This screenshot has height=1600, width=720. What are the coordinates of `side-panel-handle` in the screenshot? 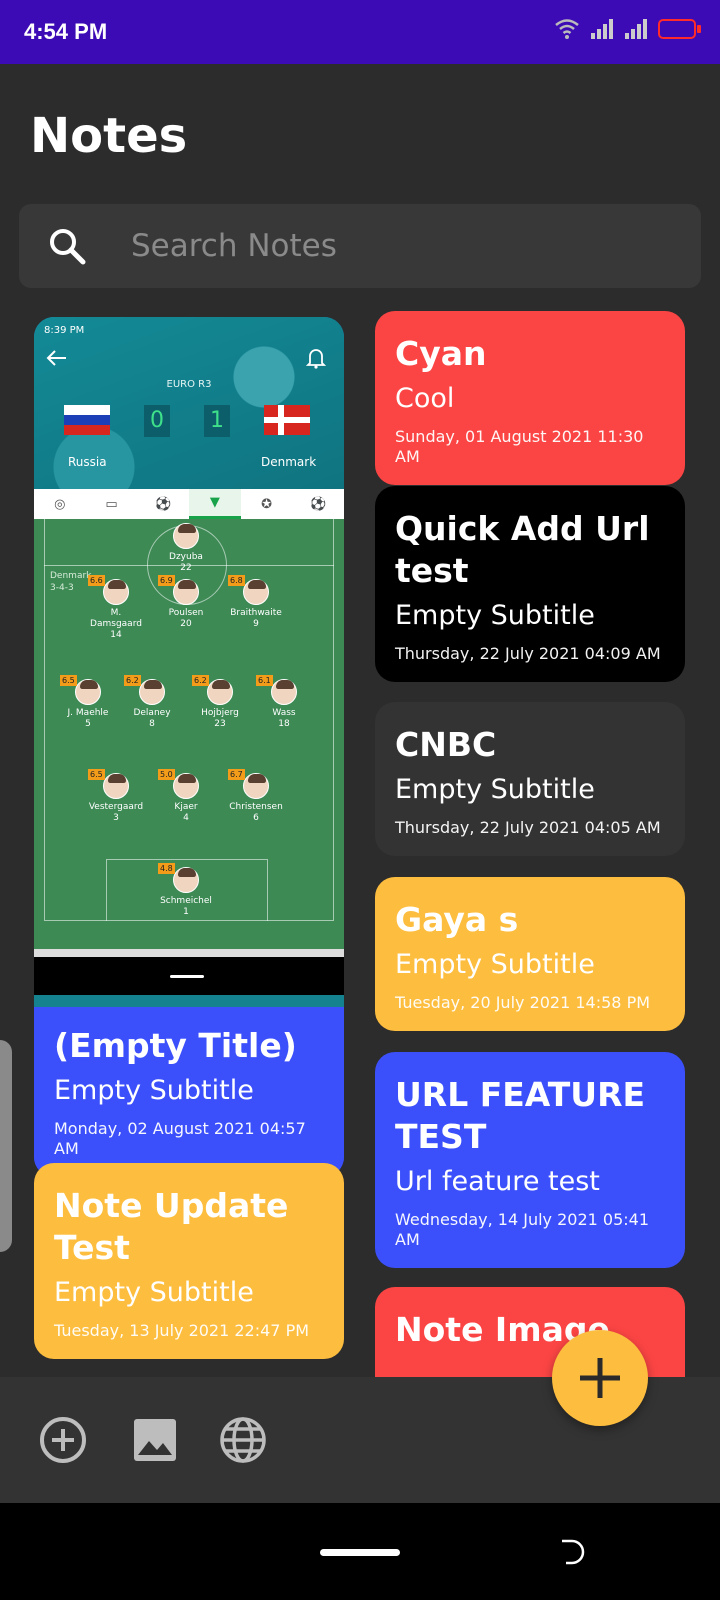 It's located at (6, 1146).